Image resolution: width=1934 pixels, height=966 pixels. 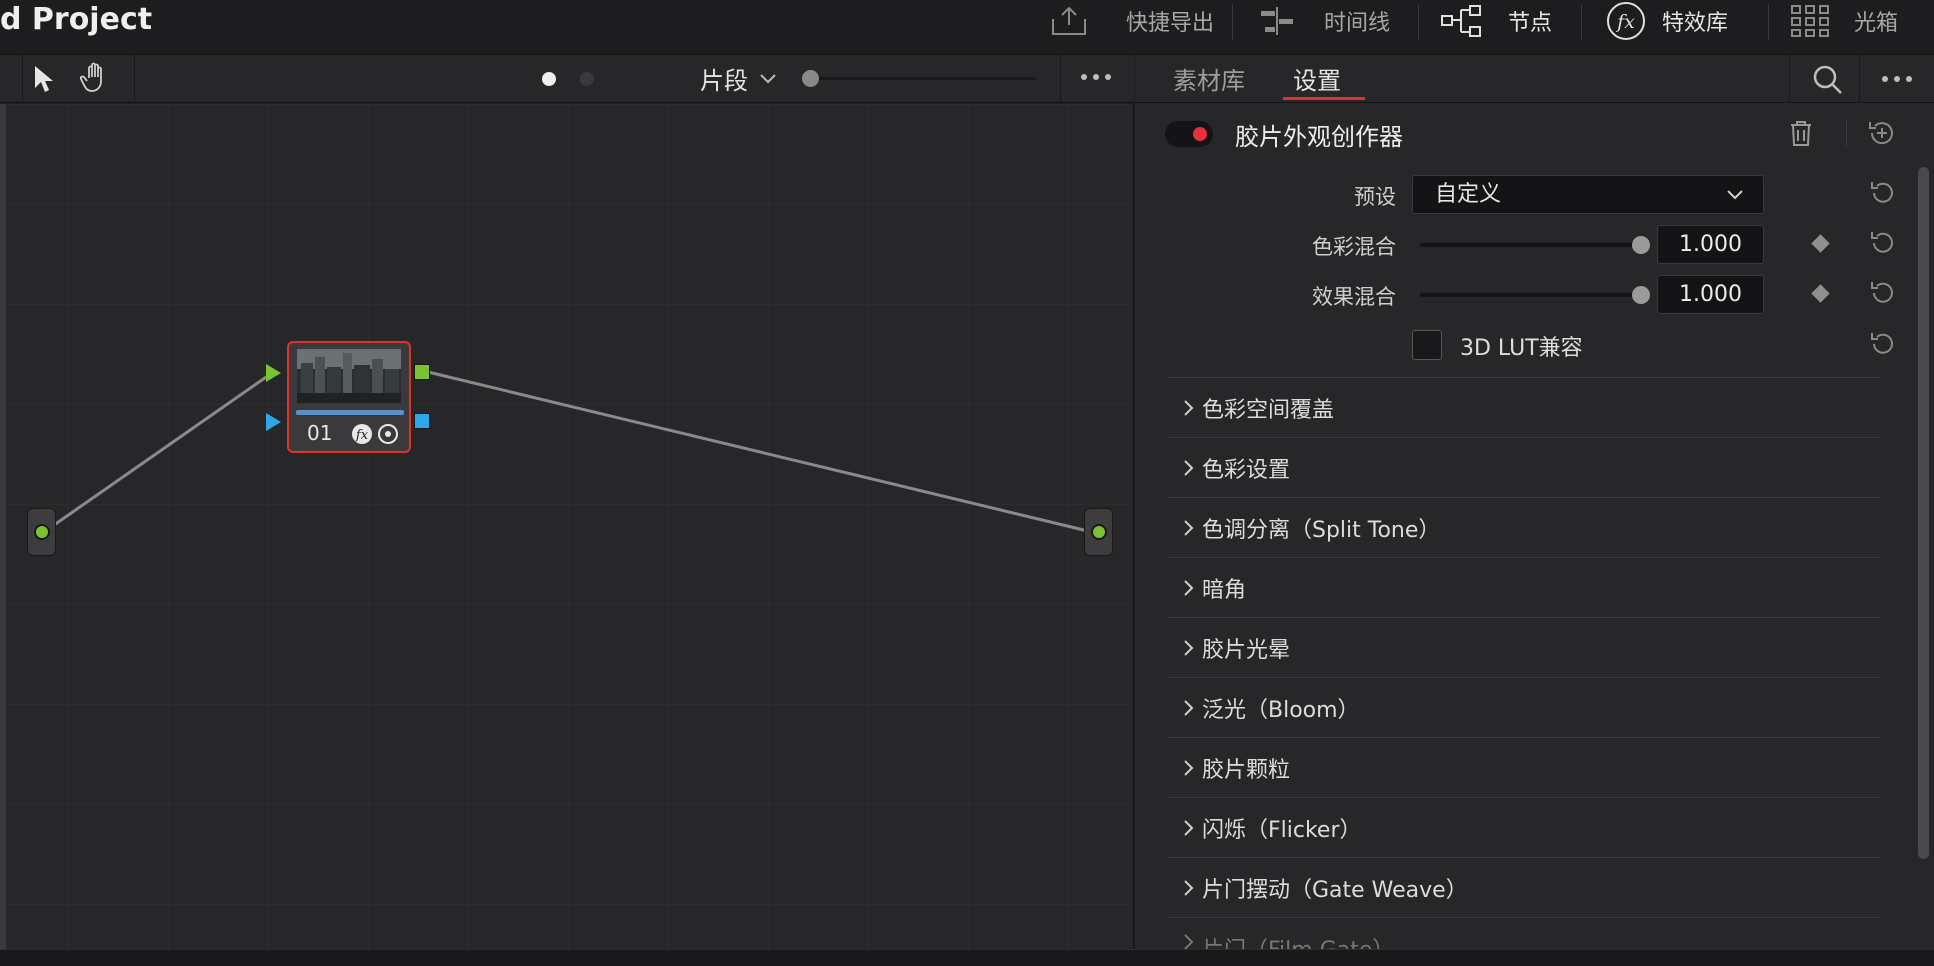 I want to click on effect-header: 胶片外观创作器, so click(x=1284, y=134).